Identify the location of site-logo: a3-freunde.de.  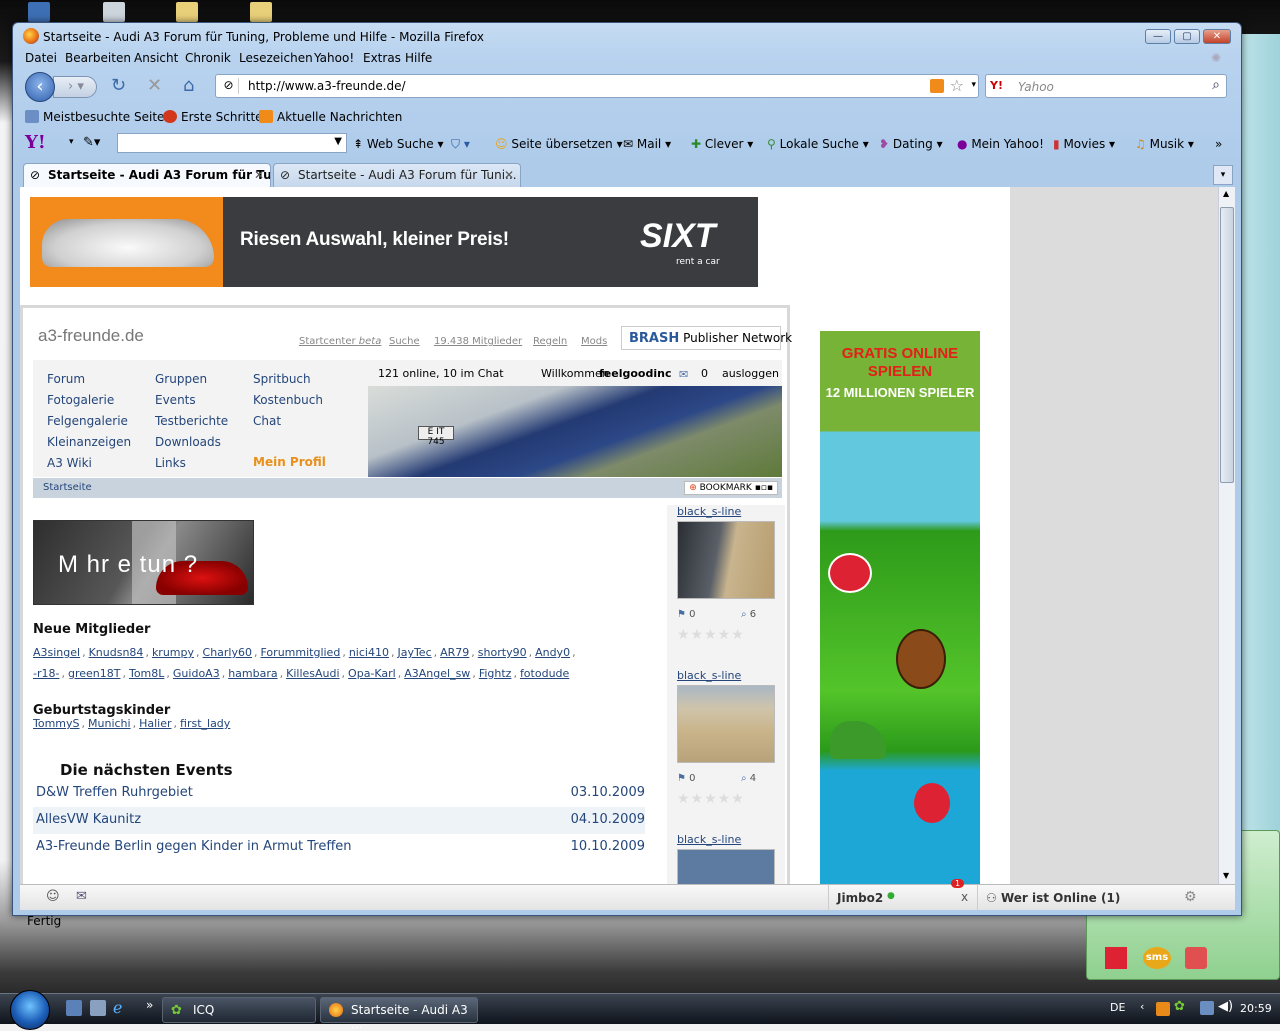
(91, 336).